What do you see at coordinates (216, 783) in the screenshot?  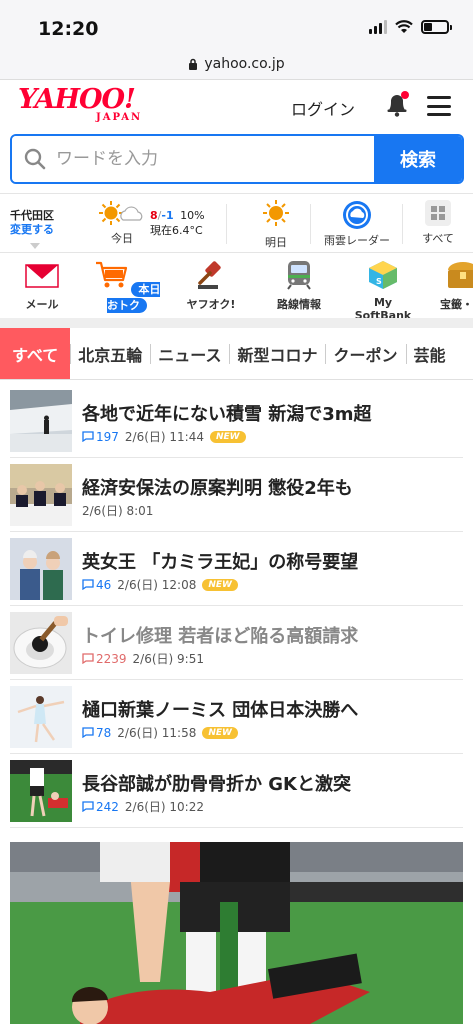 I see `news-headline: 長谷部誠が肋骨骨折か GKと激突` at bounding box center [216, 783].